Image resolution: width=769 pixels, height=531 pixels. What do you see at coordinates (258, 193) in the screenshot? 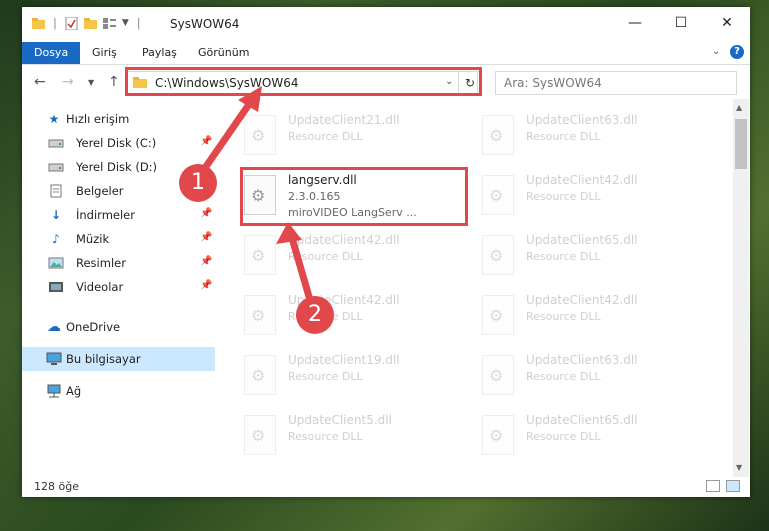
I see `annotation-arrows` at bounding box center [258, 193].